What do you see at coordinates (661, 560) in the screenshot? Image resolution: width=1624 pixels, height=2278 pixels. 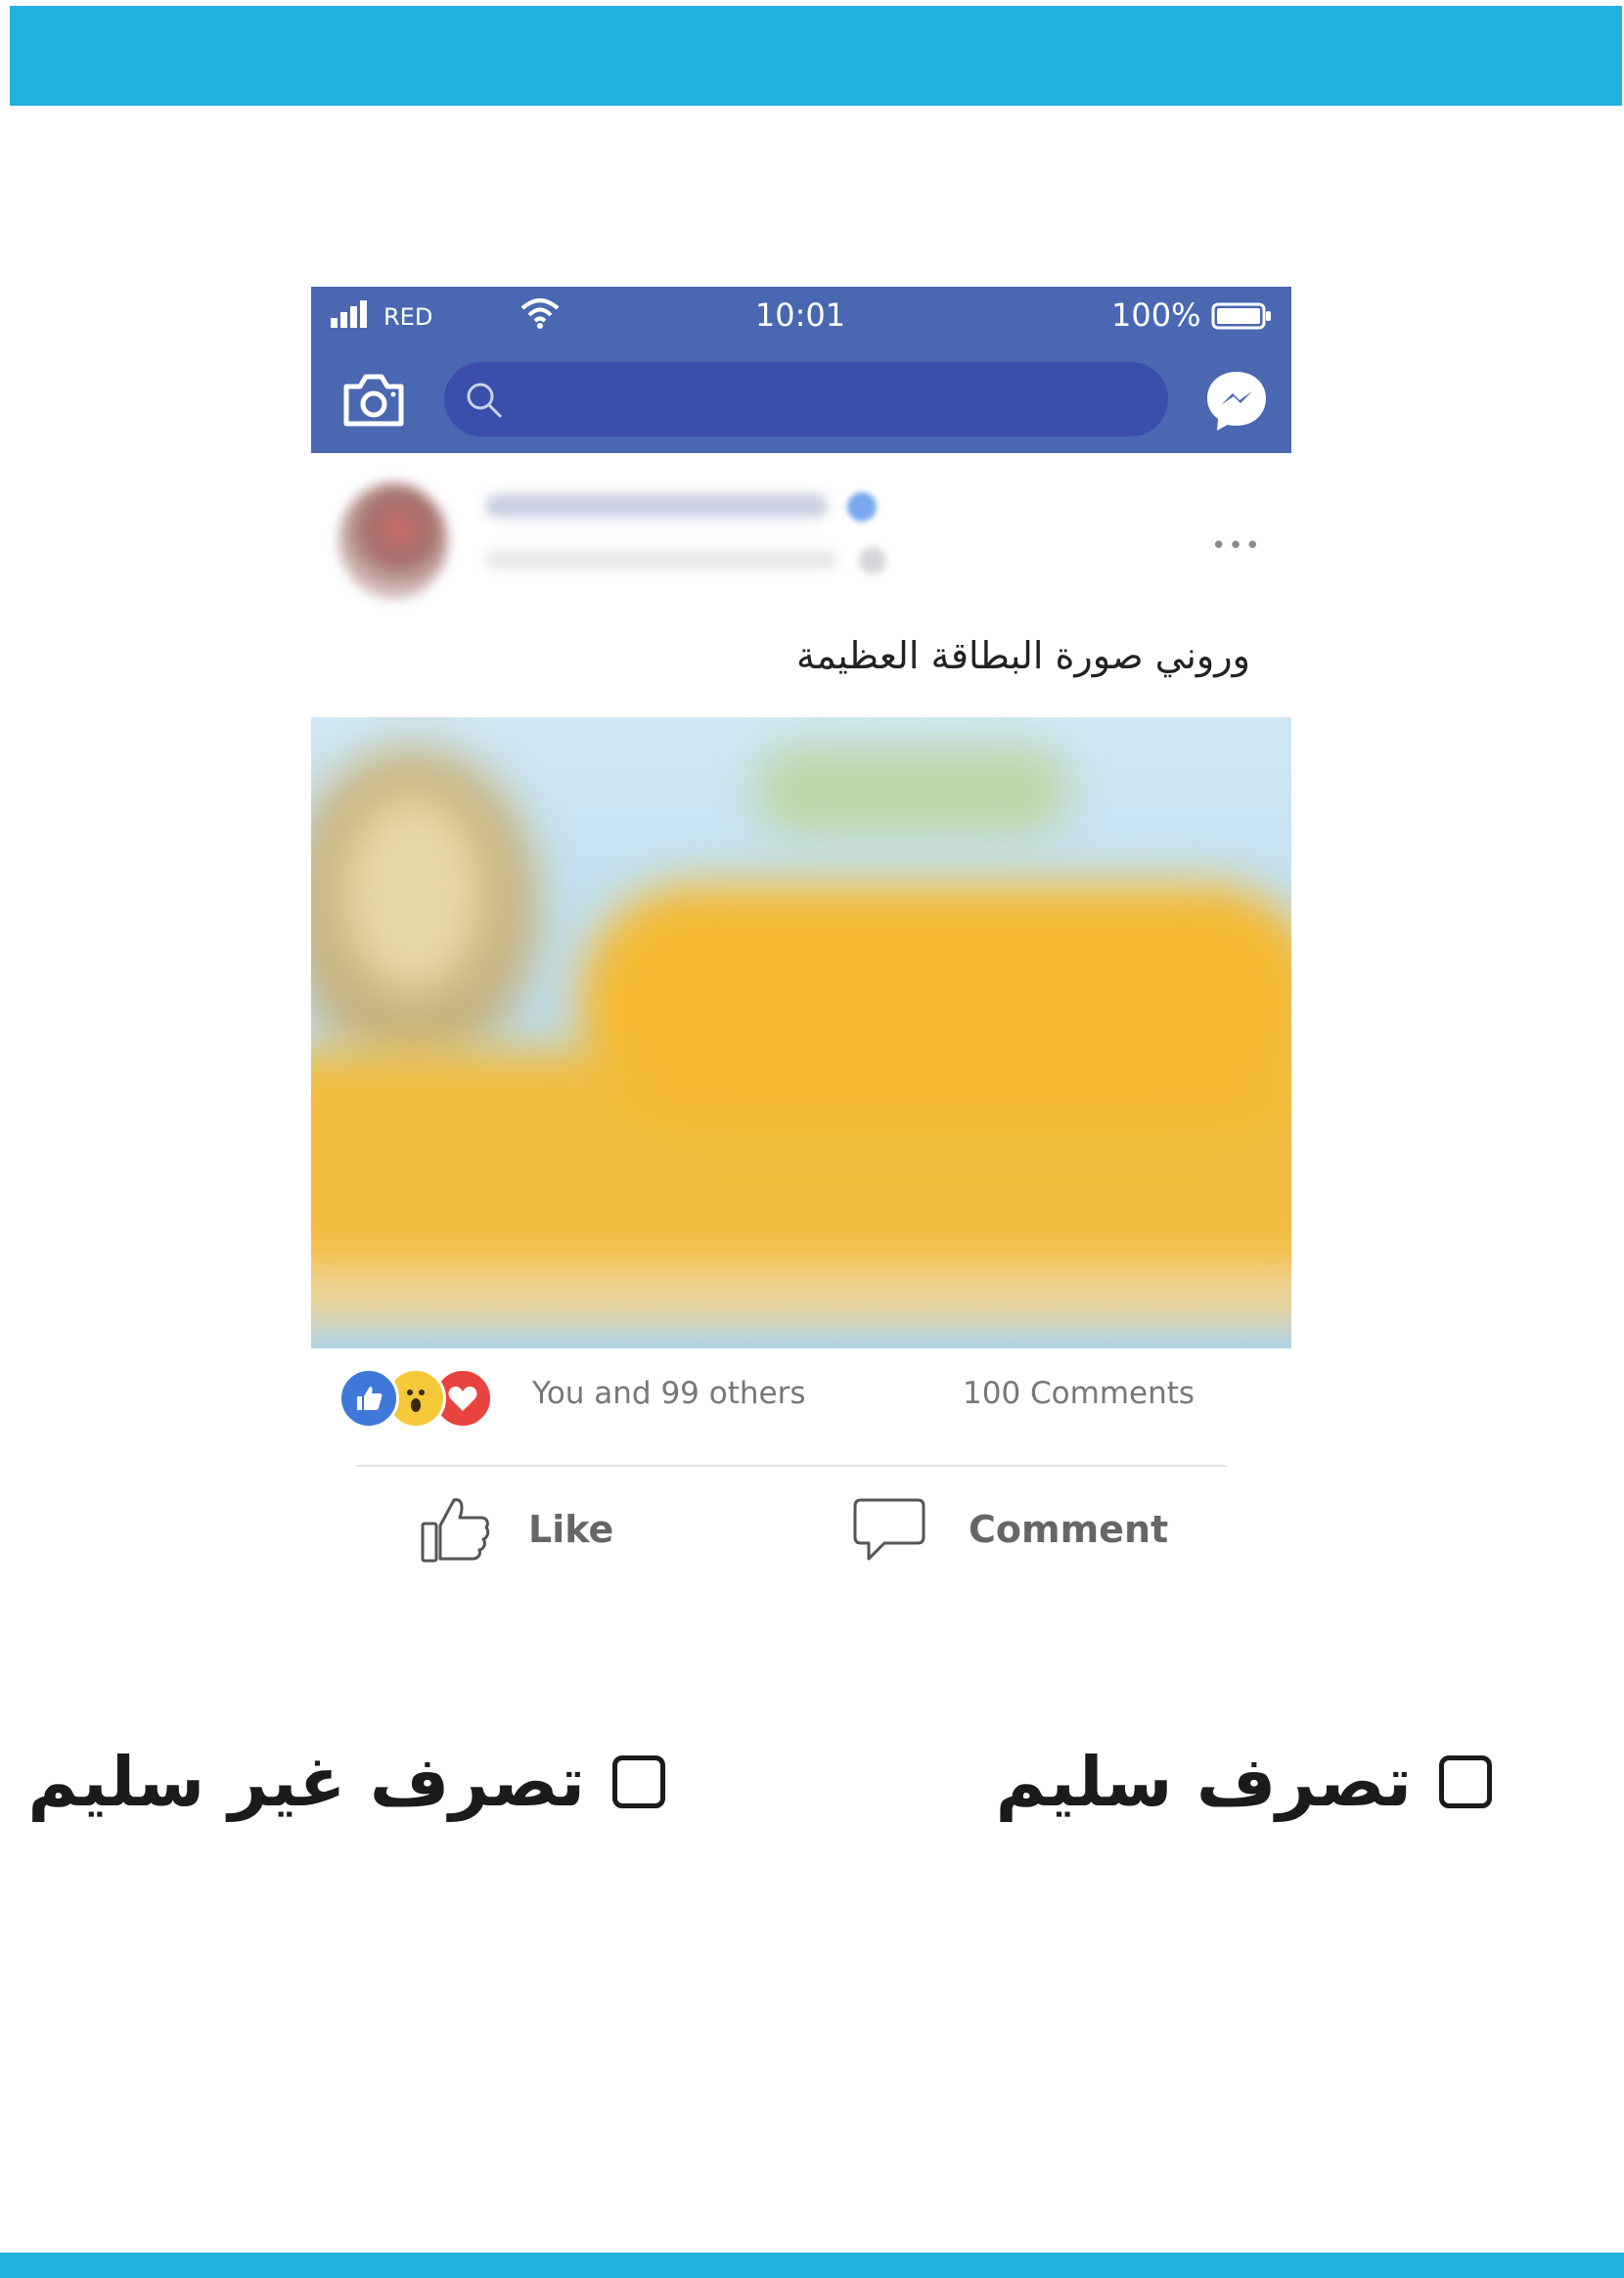 I see `post-timestamp-blurred` at bounding box center [661, 560].